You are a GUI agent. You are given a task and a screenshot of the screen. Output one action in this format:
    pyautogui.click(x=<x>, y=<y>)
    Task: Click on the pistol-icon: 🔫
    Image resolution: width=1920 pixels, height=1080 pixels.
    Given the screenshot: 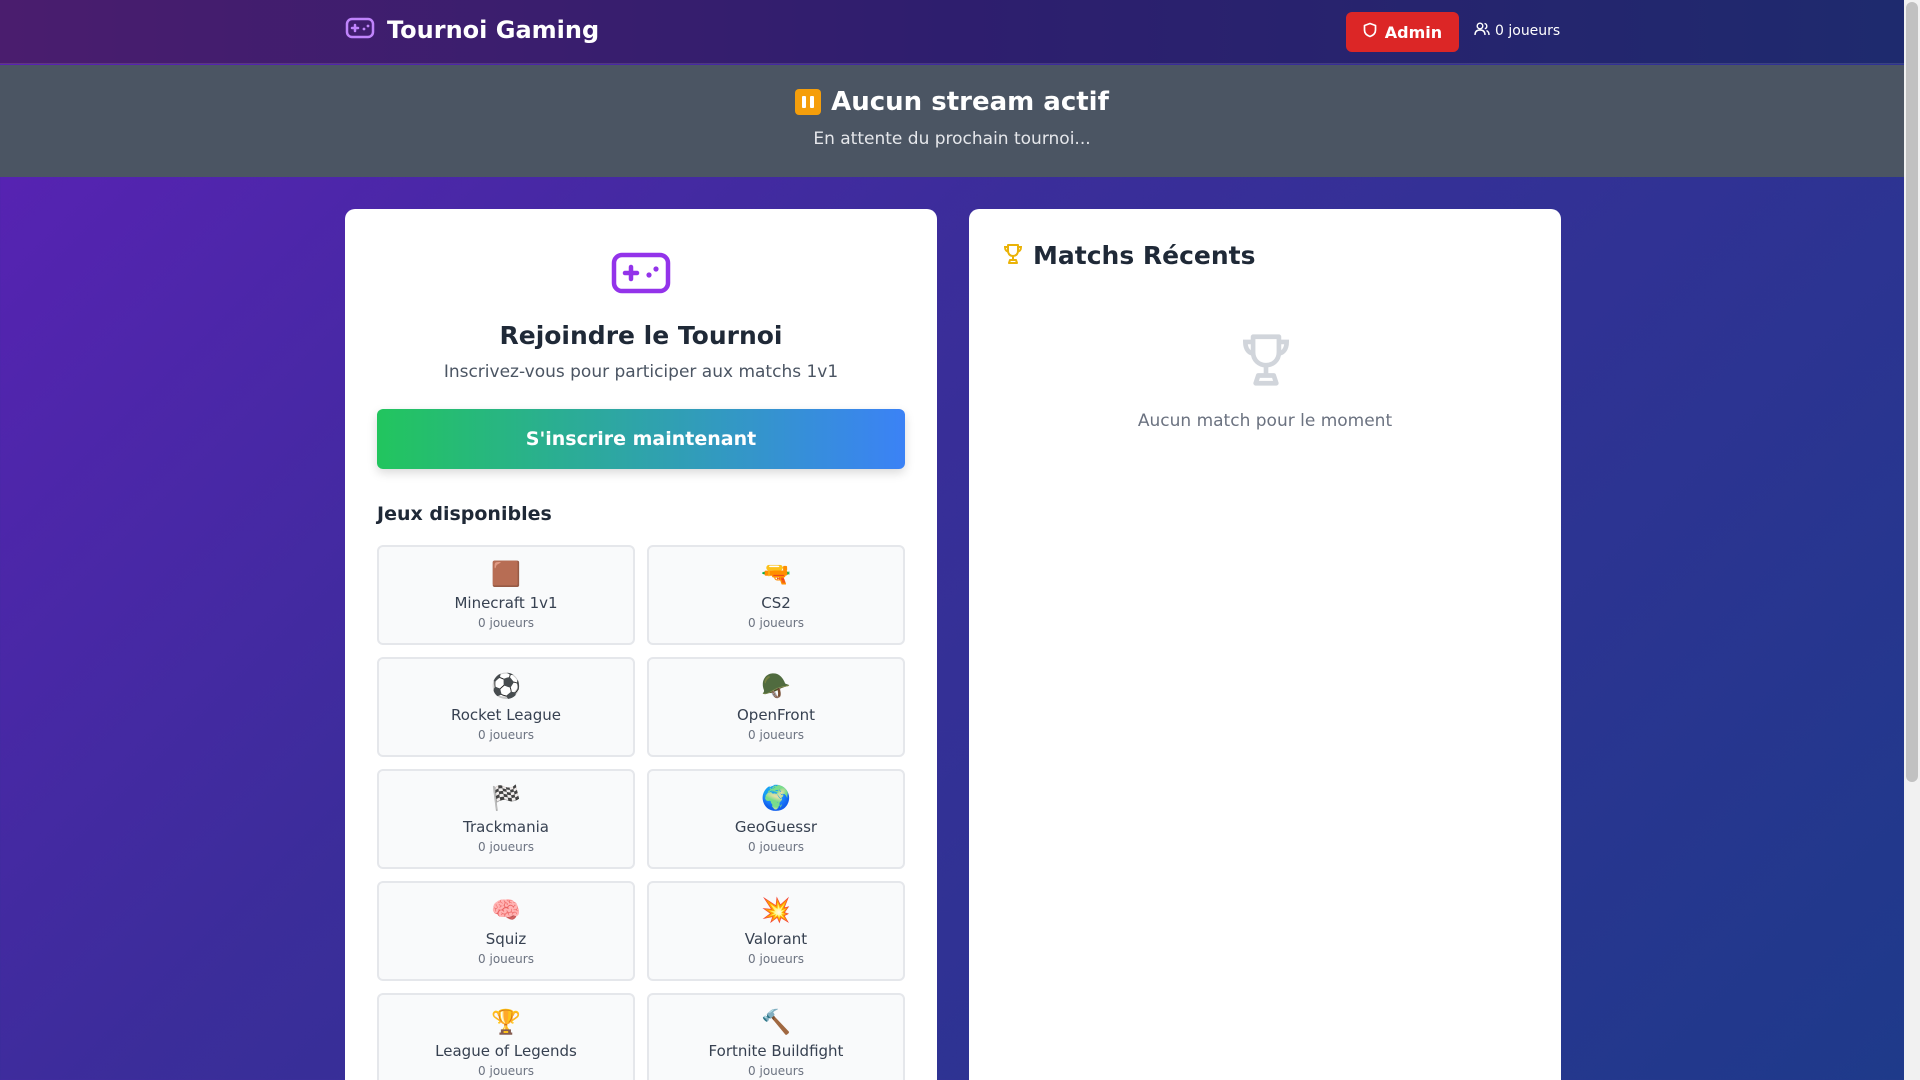 What is the action you would take?
    pyautogui.click(x=776, y=574)
    